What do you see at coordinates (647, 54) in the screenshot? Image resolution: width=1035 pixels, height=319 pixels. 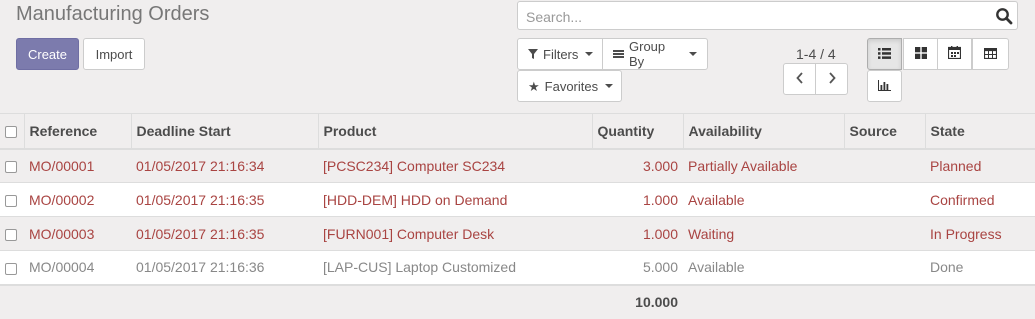 I see `group-by-label: Group By` at bounding box center [647, 54].